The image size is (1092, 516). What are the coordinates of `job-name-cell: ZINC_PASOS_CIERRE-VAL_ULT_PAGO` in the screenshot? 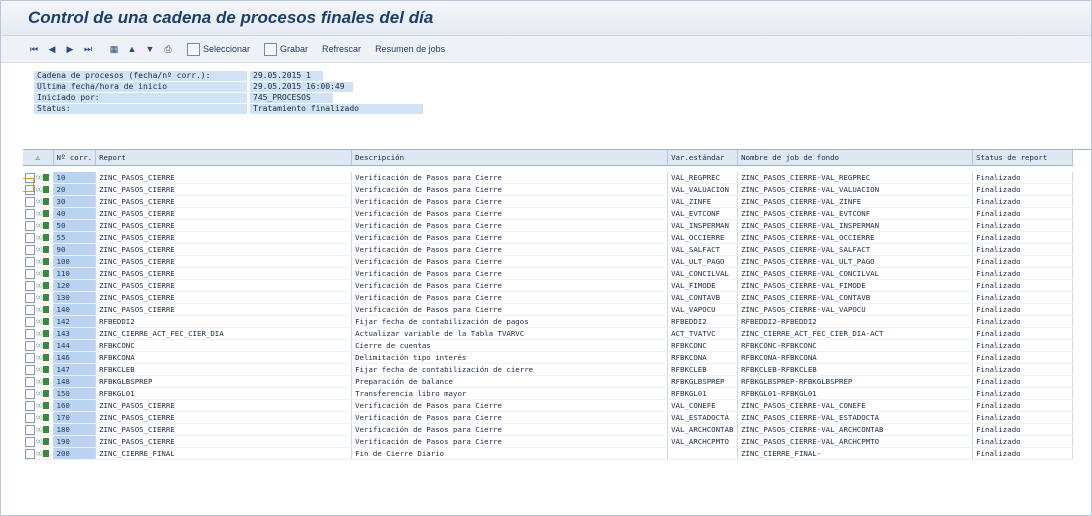 It's located at (855, 261).